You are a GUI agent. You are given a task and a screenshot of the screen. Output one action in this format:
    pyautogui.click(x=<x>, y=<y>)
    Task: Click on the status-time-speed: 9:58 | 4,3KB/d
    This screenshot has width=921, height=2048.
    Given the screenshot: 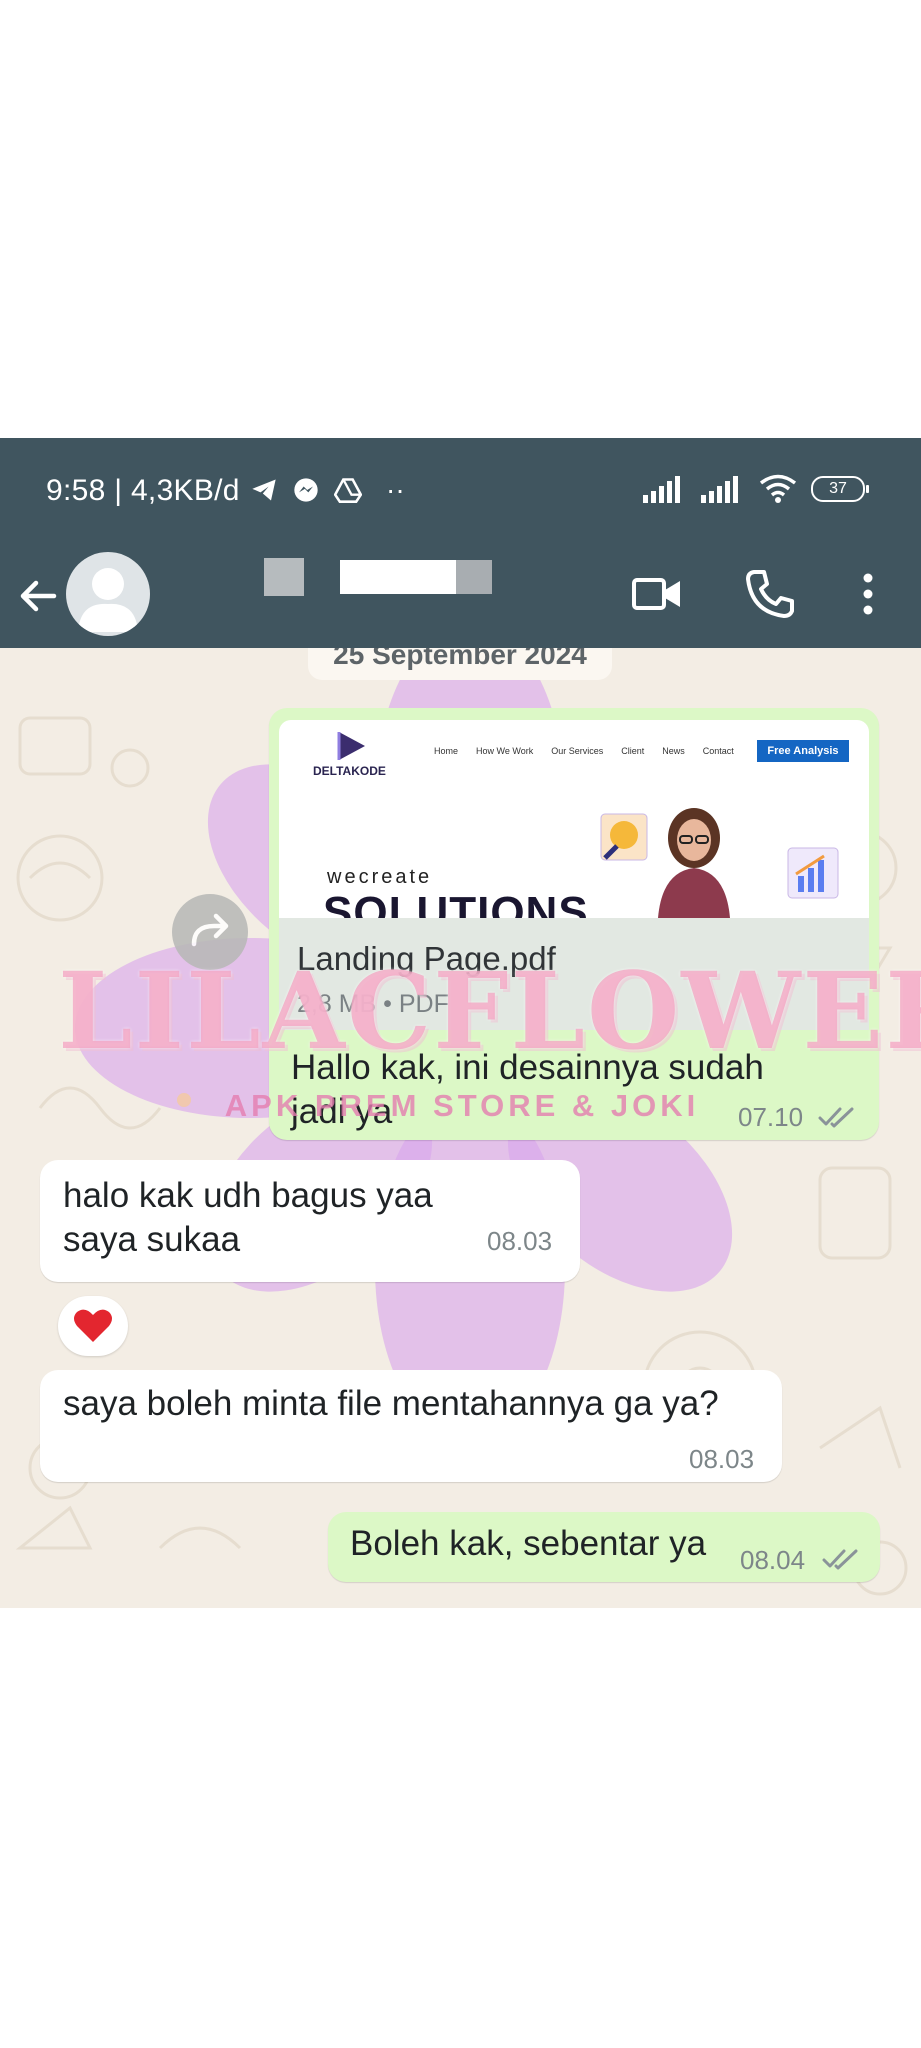 What is the action you would take?
    pyautogui.click(x=143, y=490)
    